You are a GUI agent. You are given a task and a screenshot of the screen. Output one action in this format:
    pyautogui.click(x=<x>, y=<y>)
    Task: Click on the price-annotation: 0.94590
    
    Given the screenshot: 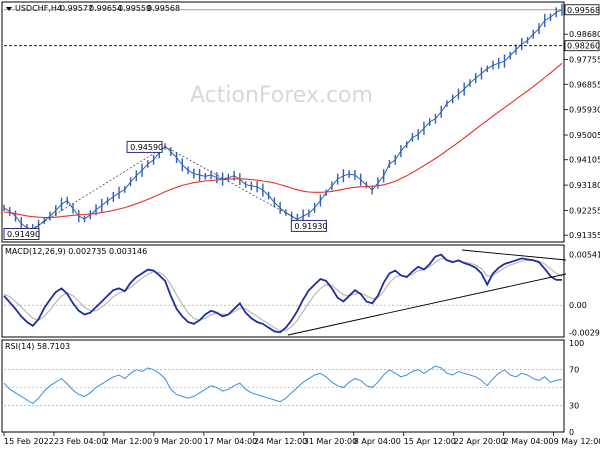 What is the action you would take?
    pyautogui.click(x=144, y=146)
    